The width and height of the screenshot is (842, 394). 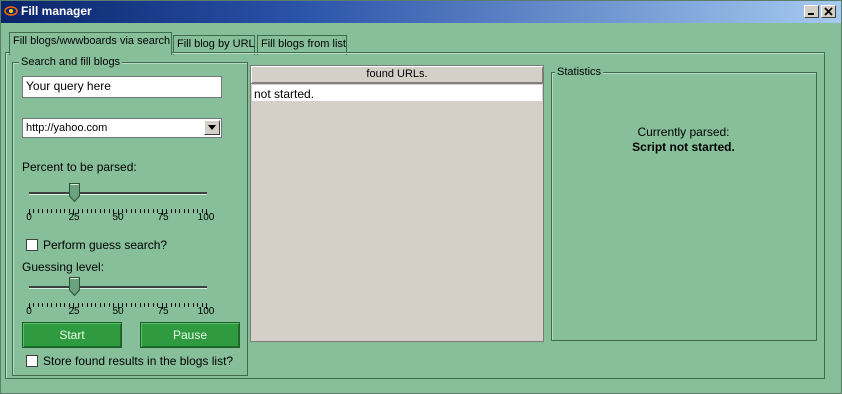 What do you see at coordinates (303, 44) in the screenshot?
I see `tab-label: Fill blogs from list` at bounding box center [303, 44].